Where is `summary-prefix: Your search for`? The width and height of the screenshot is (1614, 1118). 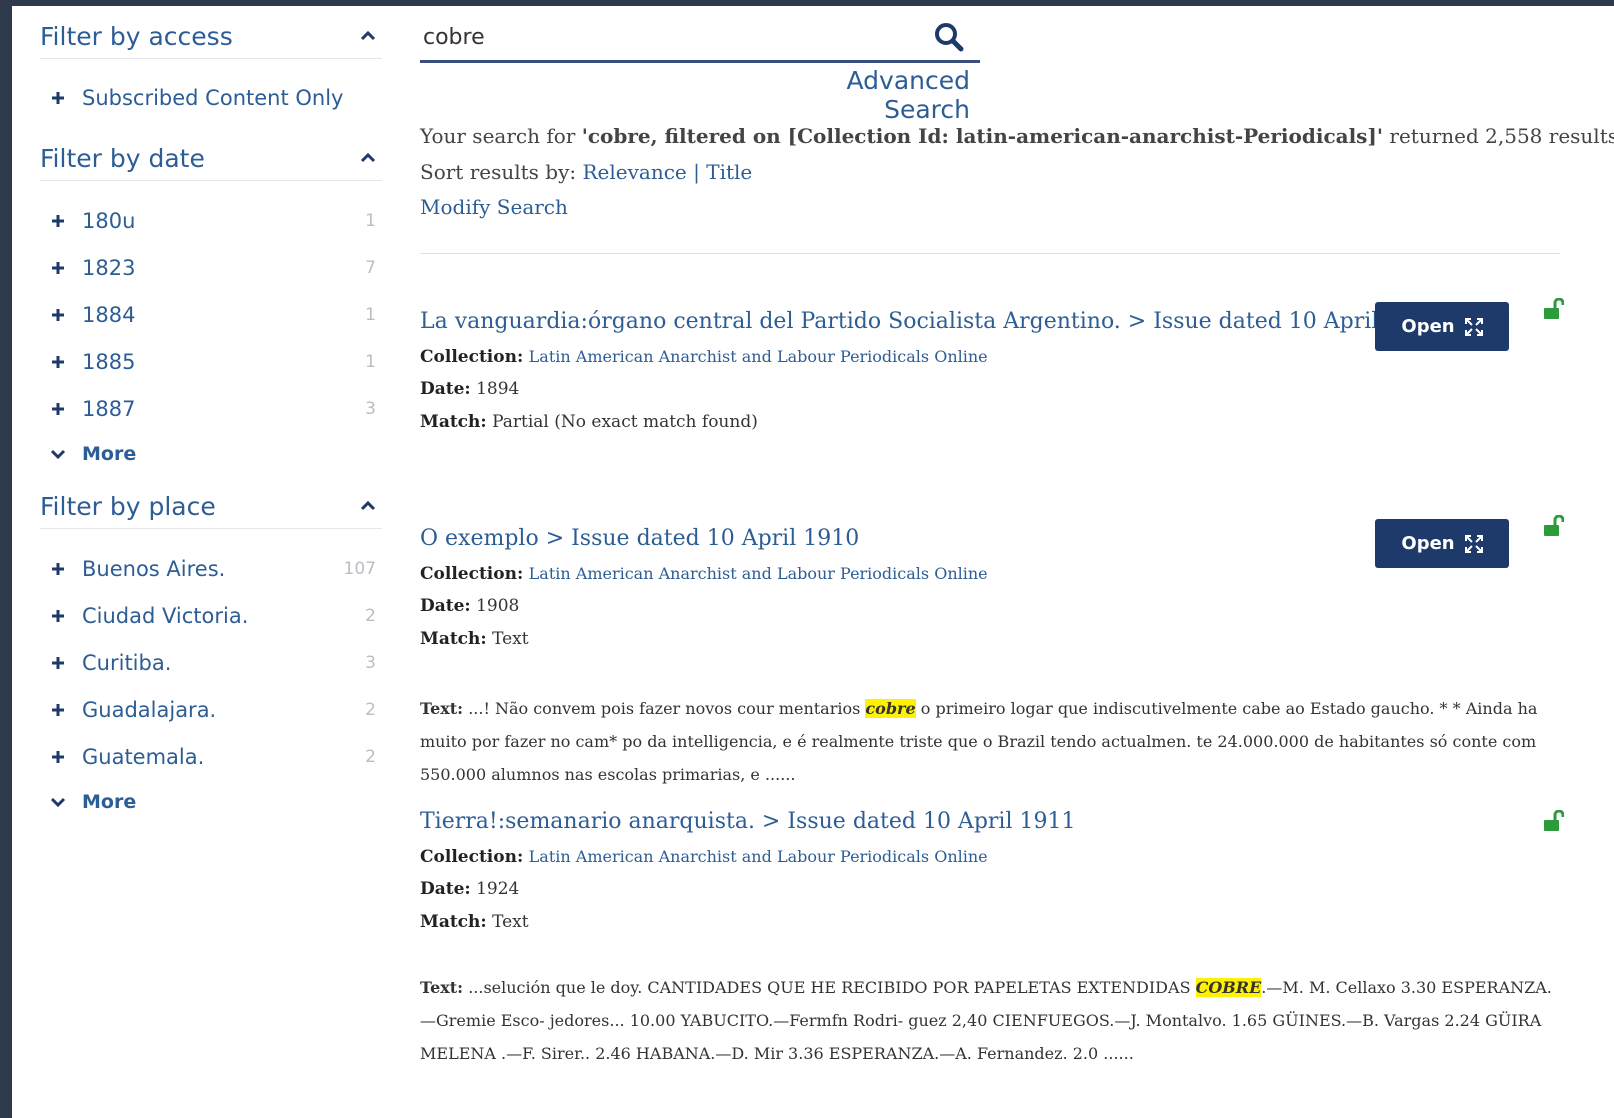 summary-prefix: Your search for is located at coordinates (501, 136).